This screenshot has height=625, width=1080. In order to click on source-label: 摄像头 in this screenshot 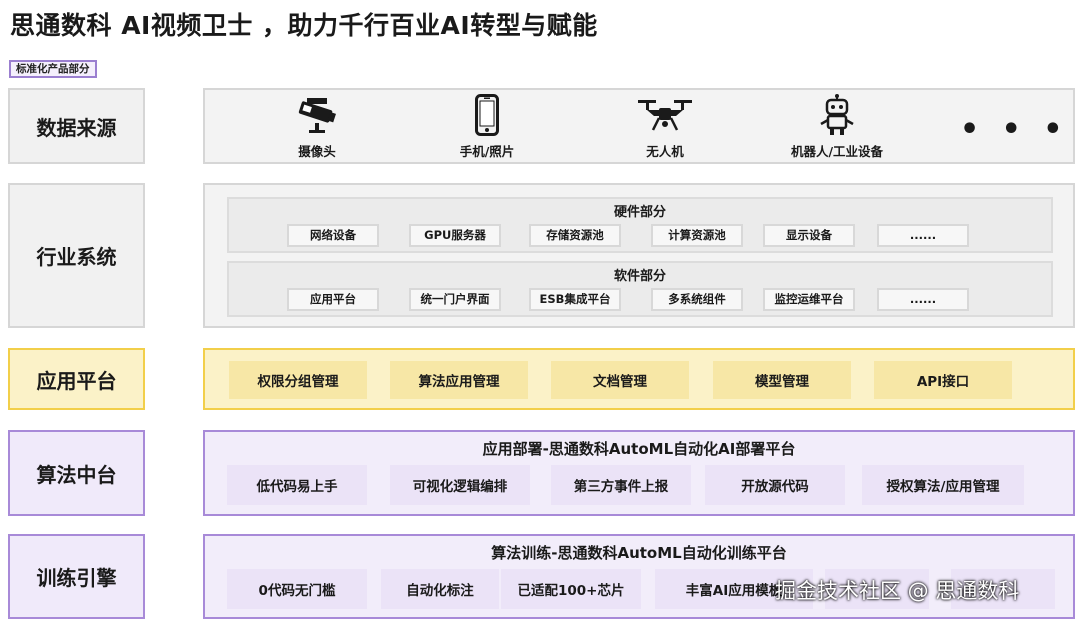, I will do `click(317, 151)`.